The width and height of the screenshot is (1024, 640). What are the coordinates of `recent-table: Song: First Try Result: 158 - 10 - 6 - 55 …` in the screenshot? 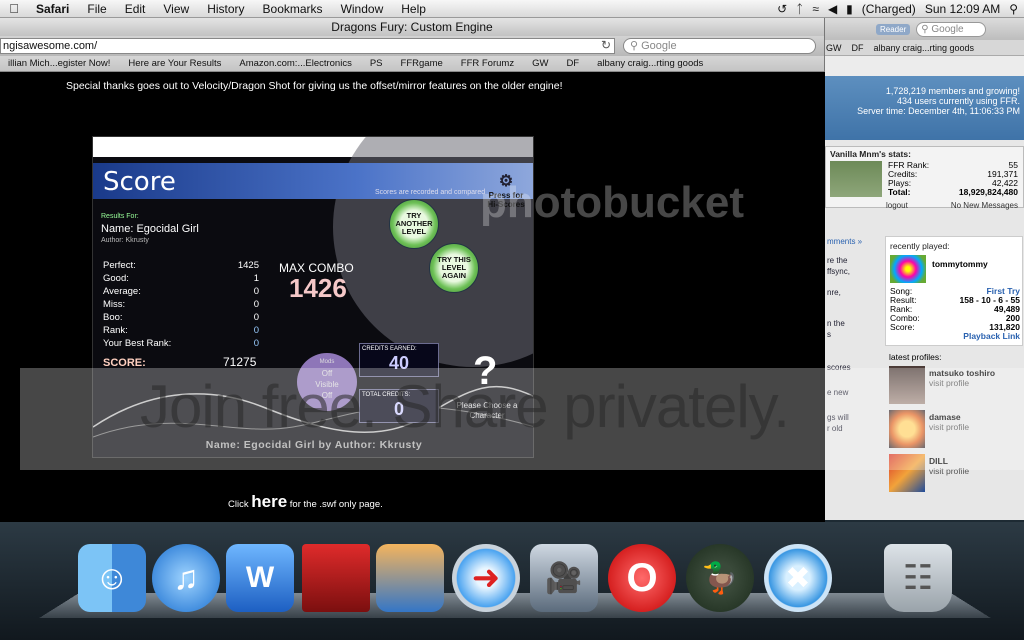 It's located at (955, 314).